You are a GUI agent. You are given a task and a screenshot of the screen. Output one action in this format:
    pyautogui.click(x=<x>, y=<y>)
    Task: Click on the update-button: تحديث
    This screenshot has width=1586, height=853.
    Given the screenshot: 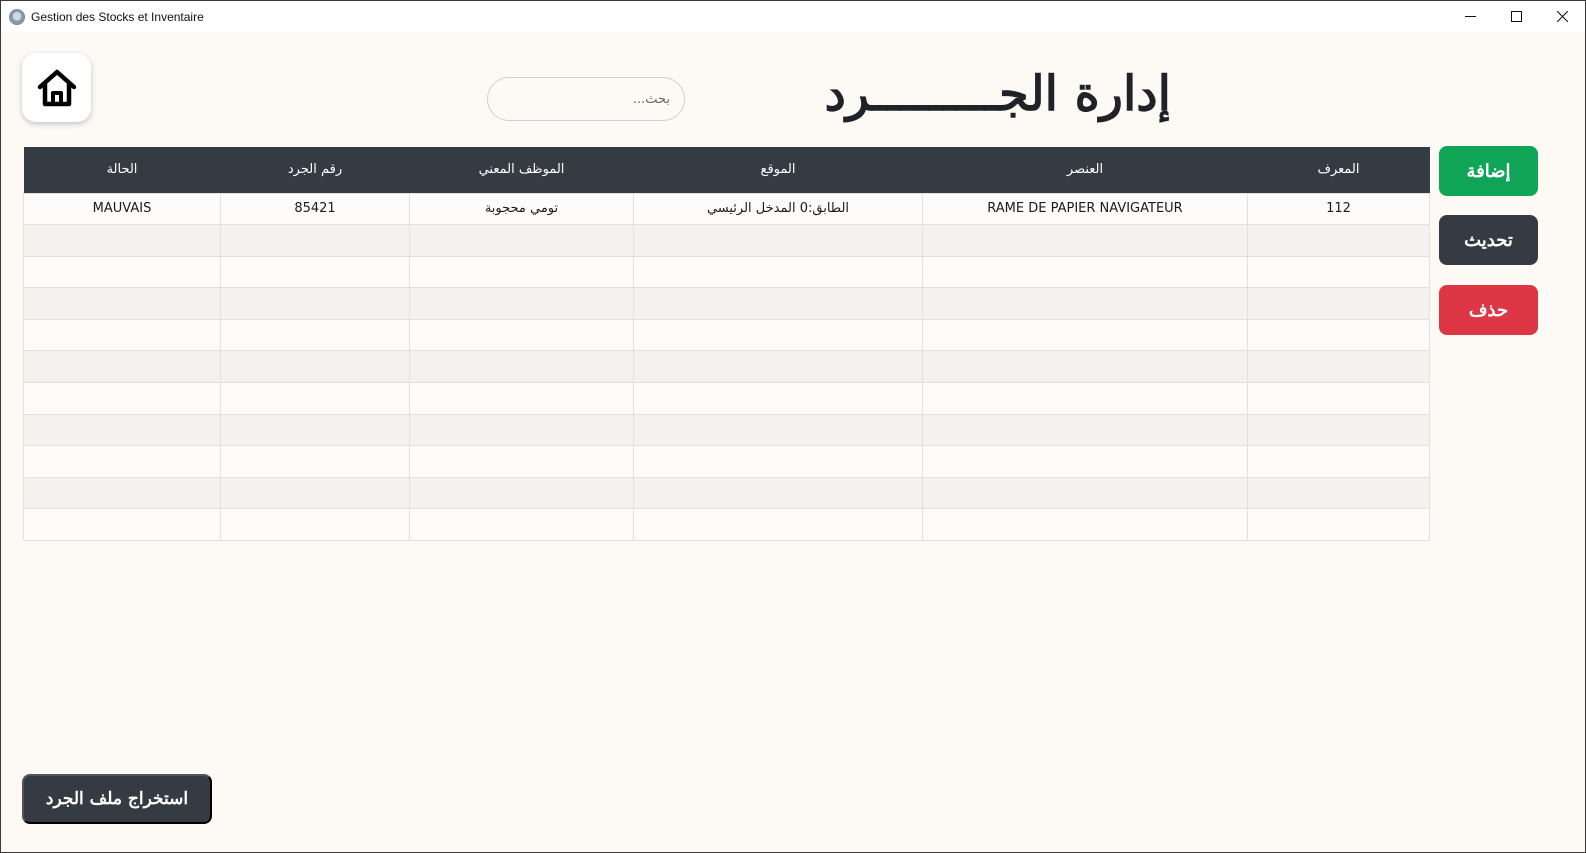 What is the action you would take?
    pyautogui.click(x=1488, y=240)
    